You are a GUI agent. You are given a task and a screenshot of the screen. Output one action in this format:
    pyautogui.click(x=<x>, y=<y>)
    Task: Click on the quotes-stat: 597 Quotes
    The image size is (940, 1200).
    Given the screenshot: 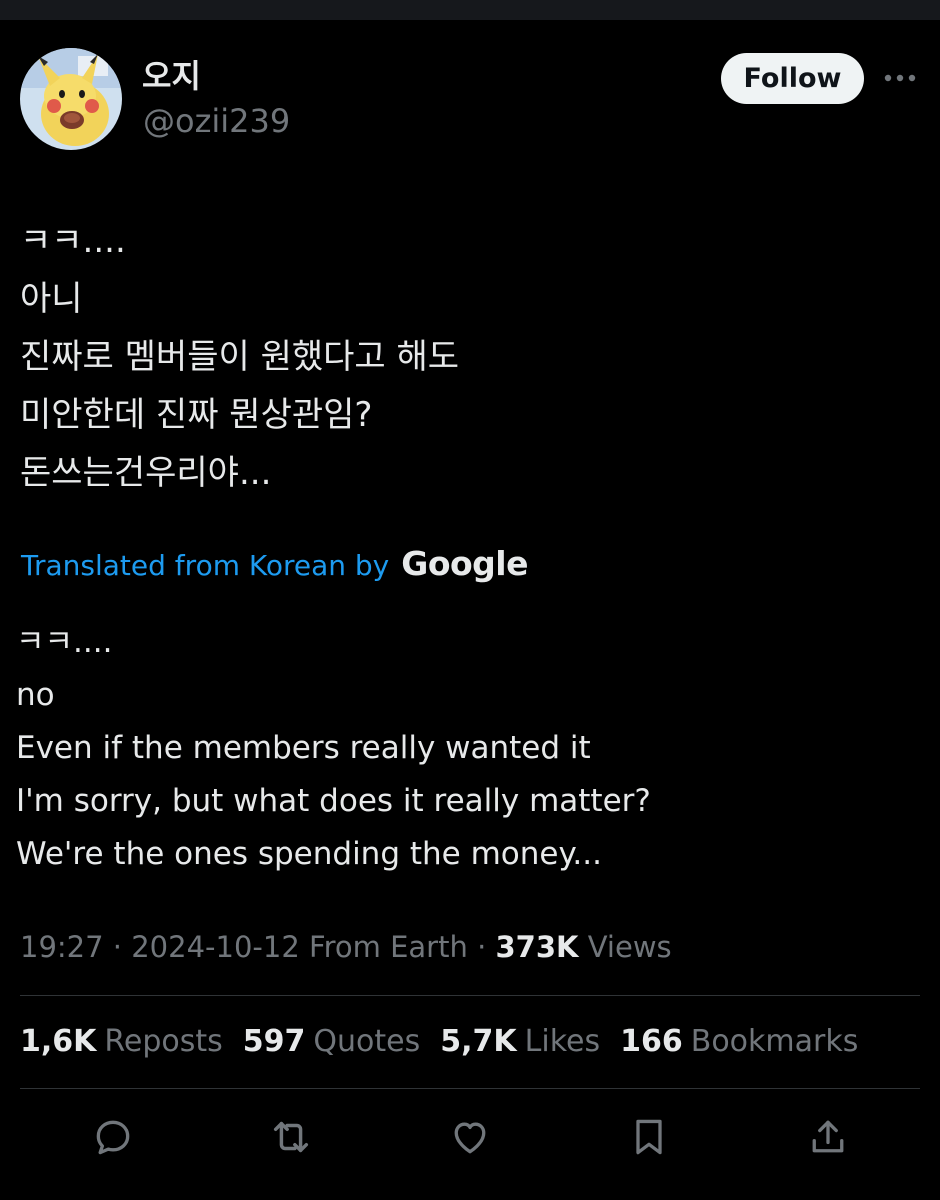 What is the action you would take?
    pyautogui.click(x=331, y=1042)
    